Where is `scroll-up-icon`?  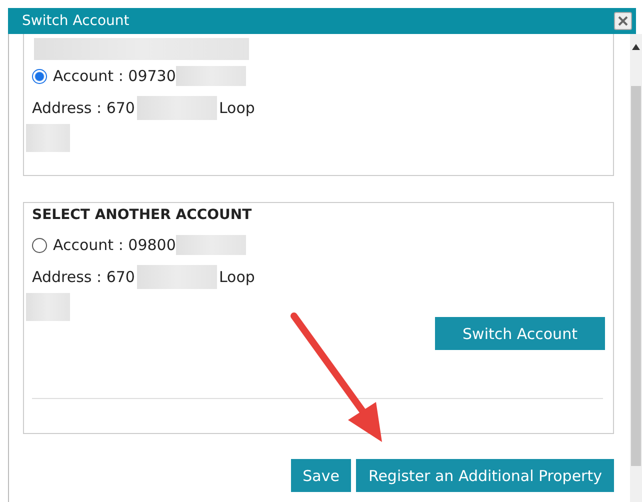
scroll-up-icon is located at coordinates (636, 47).